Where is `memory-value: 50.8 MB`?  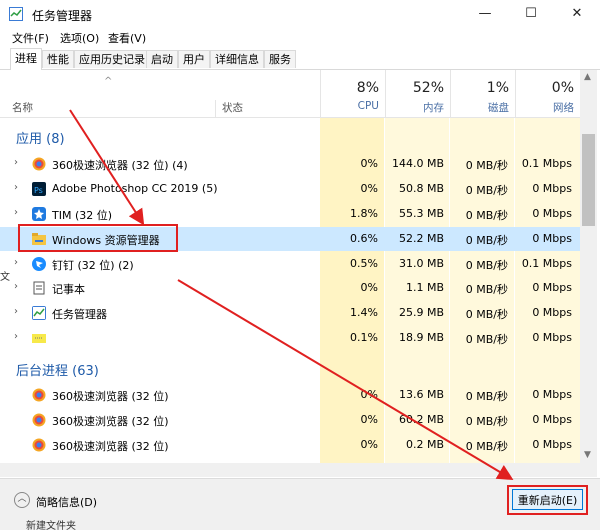 memory-value: 50.8 MB is located at coordinates (421, 188).